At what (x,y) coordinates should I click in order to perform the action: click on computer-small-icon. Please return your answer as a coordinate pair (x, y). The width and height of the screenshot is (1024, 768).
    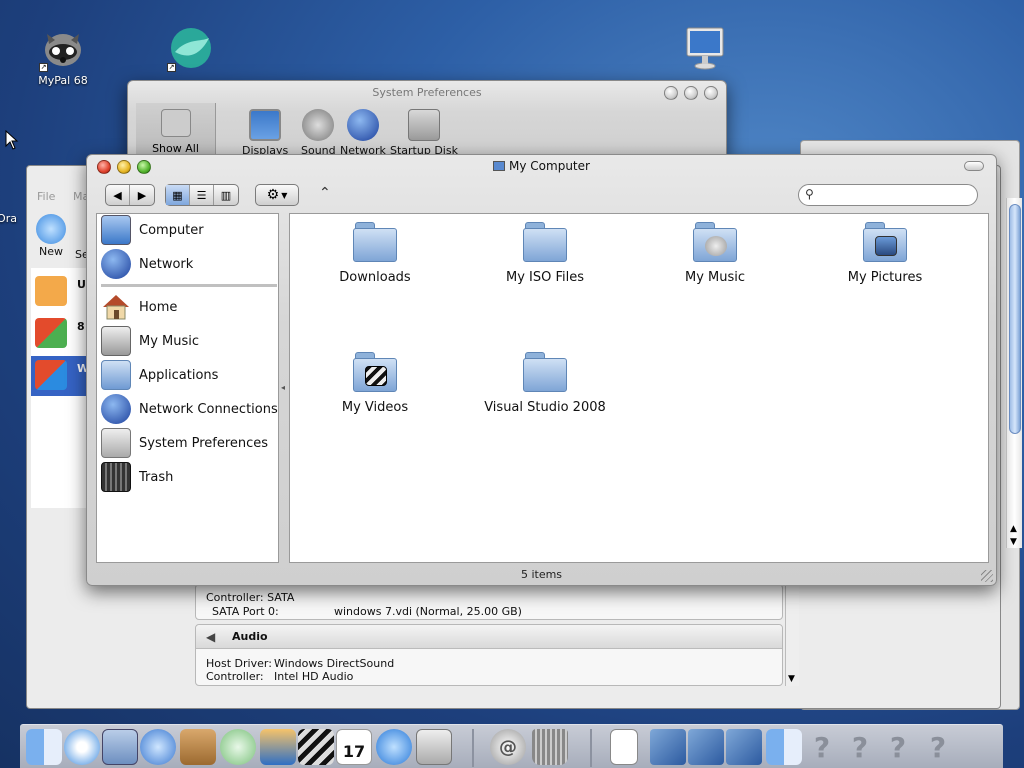
    Looking at the image, I should click on (499, 166).